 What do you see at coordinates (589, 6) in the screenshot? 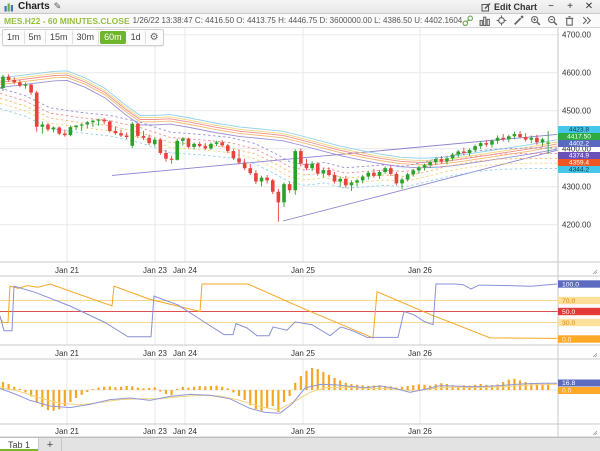
I see `close-button: ✕` at bounding box center [589, 6].